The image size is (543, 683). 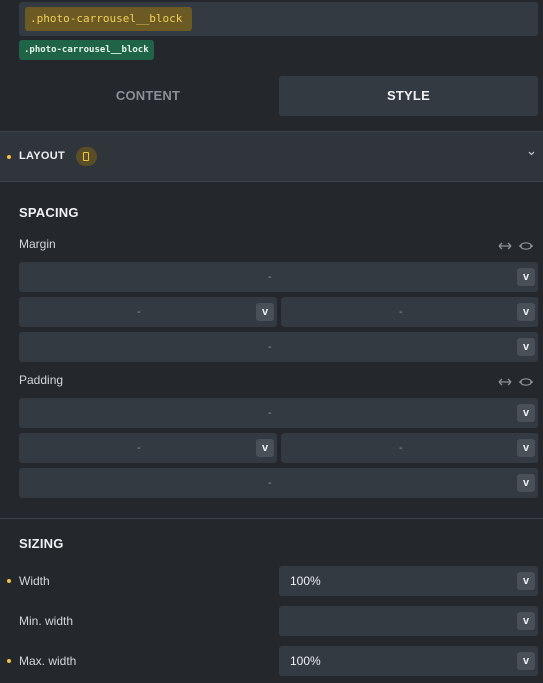 I want to click on margin-right-unit-button: v, so click(x=526, y=312).